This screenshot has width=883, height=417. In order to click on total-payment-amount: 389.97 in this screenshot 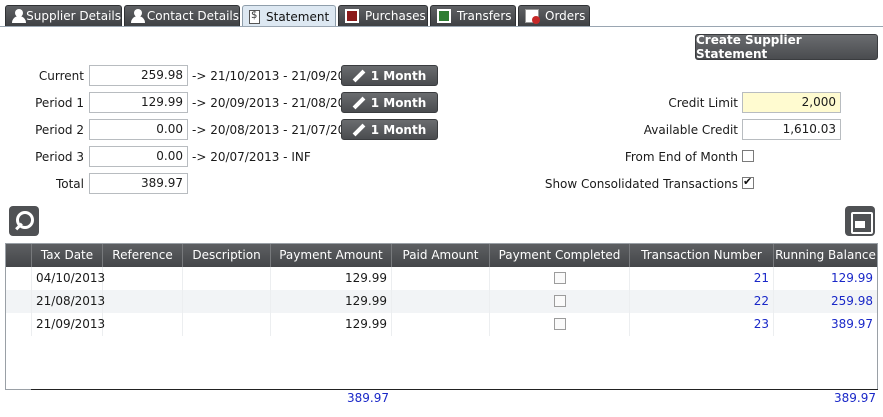, I will do `click(368, 398)`.